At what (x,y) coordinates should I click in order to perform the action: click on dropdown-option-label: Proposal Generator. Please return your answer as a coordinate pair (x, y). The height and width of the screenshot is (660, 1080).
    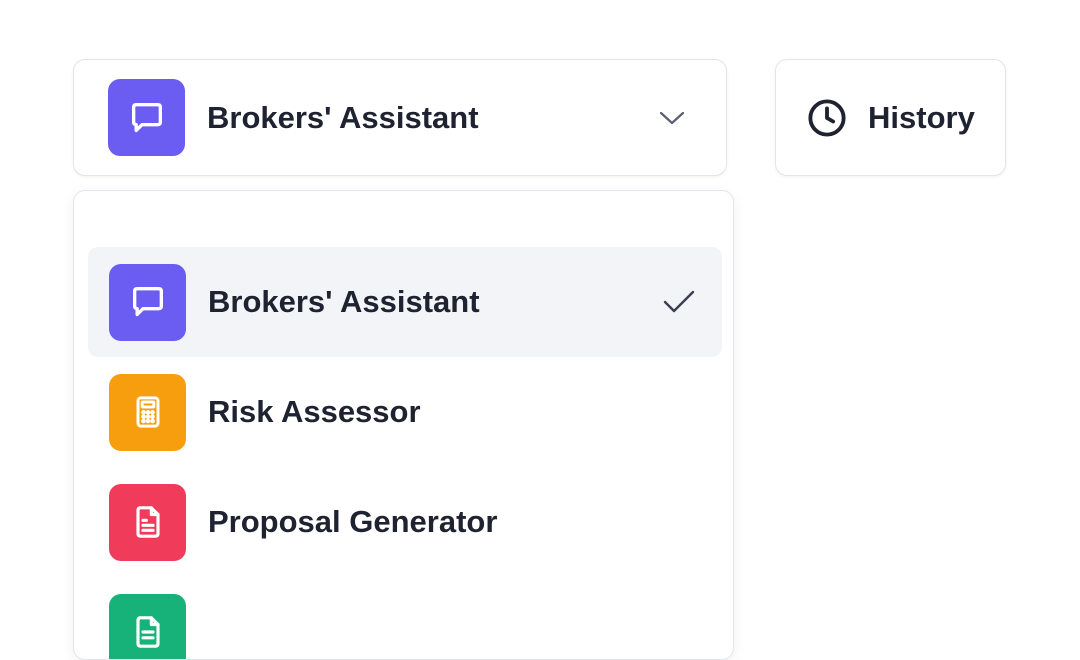
    Looking at the image, I should click on (352, 522).